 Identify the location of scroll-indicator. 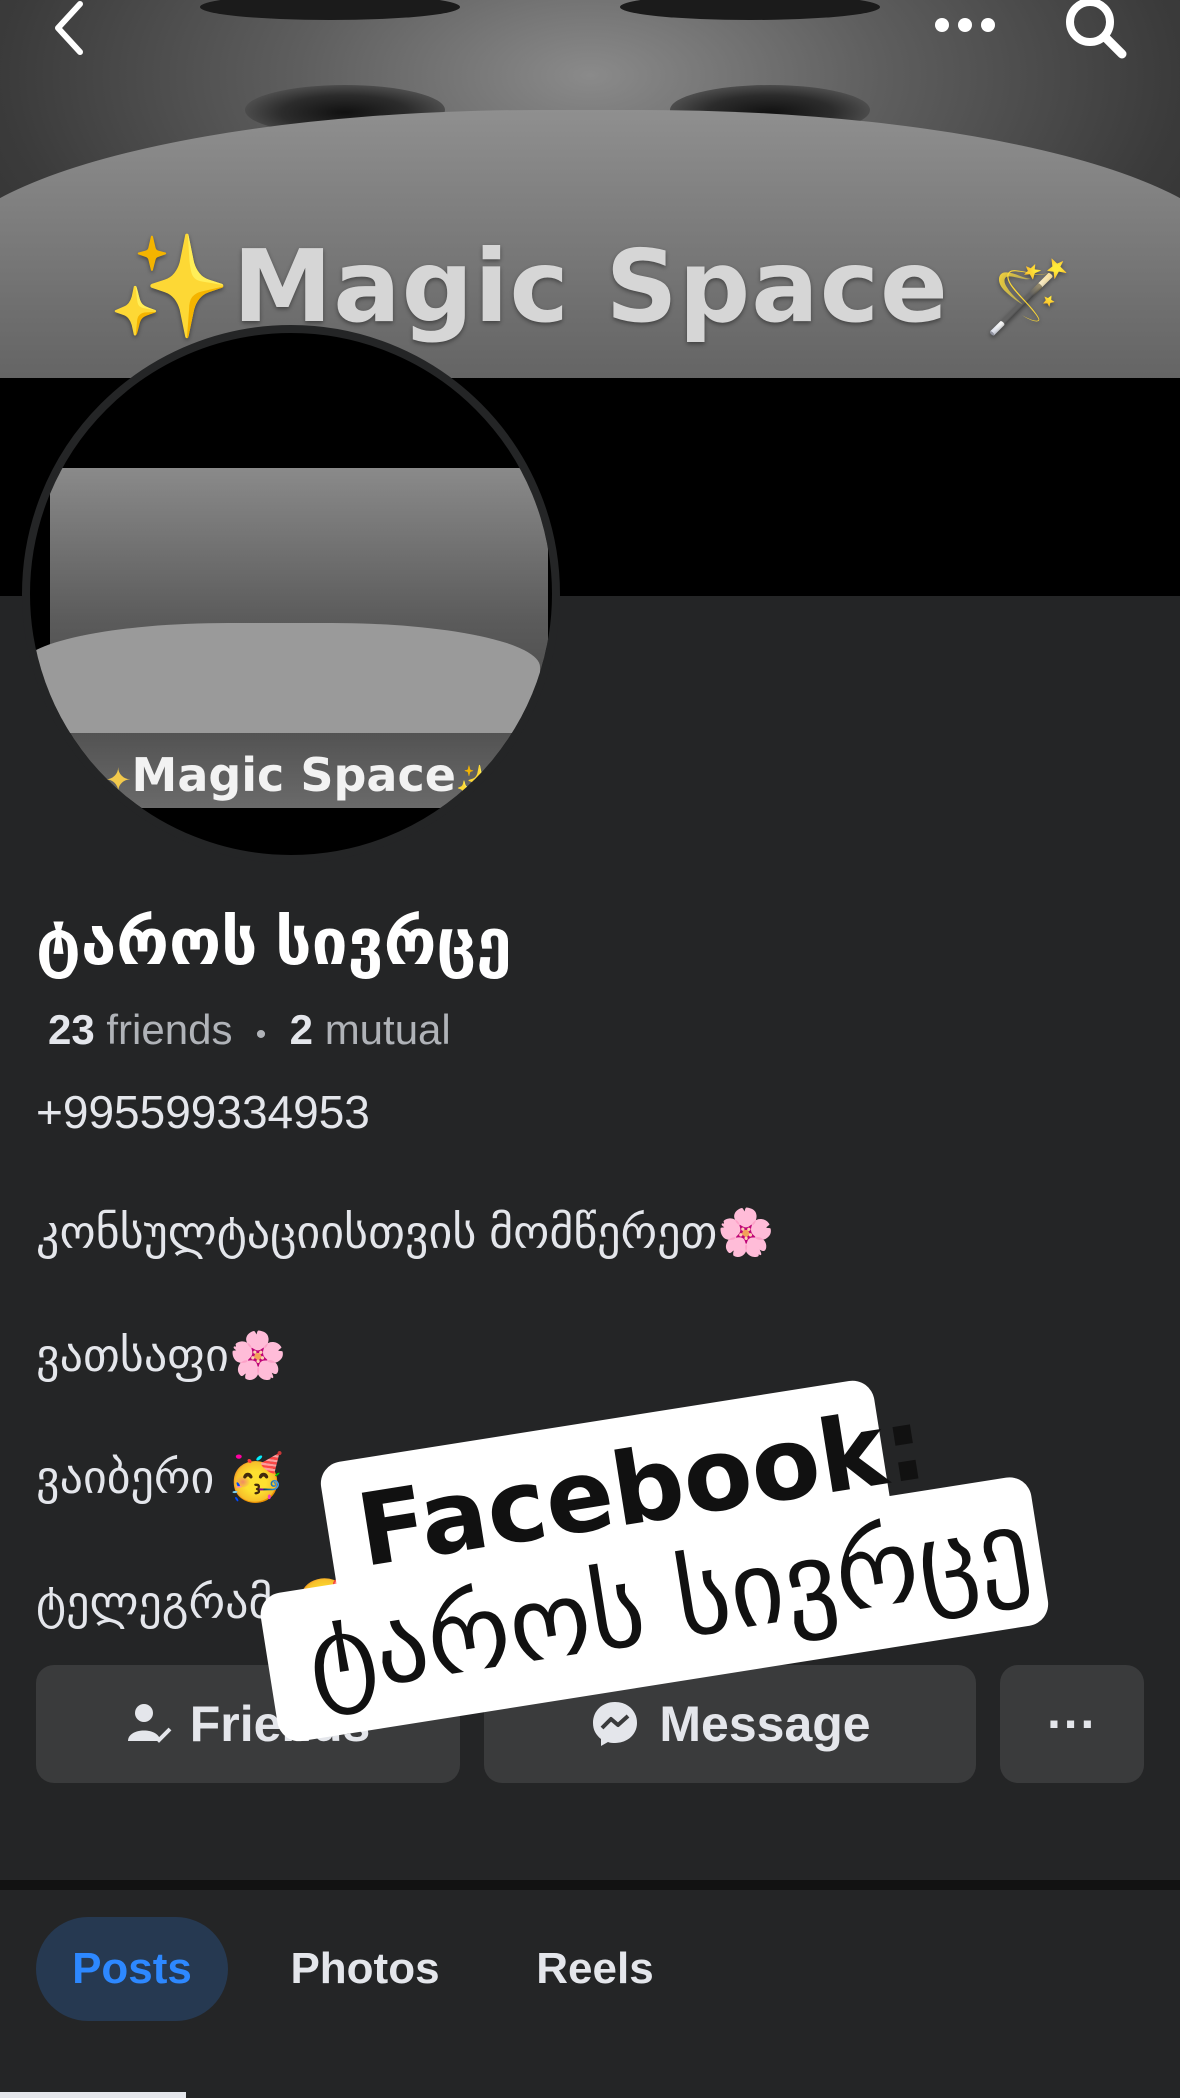
(93, 2095).